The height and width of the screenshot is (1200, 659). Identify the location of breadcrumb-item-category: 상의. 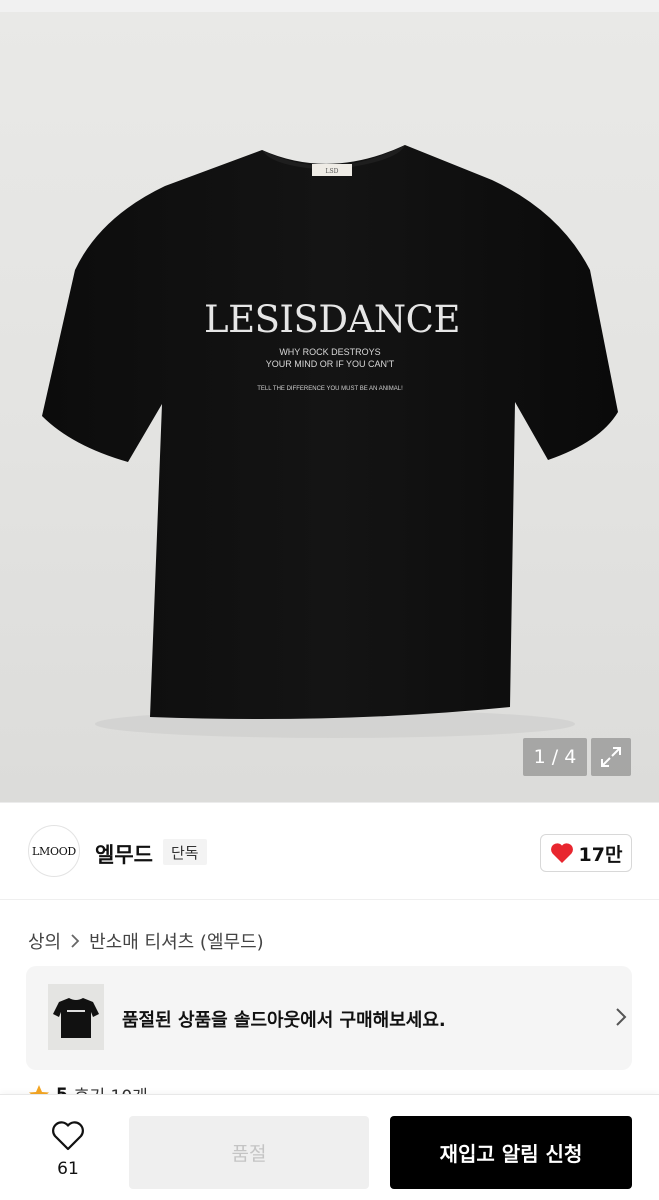
(44, 941).